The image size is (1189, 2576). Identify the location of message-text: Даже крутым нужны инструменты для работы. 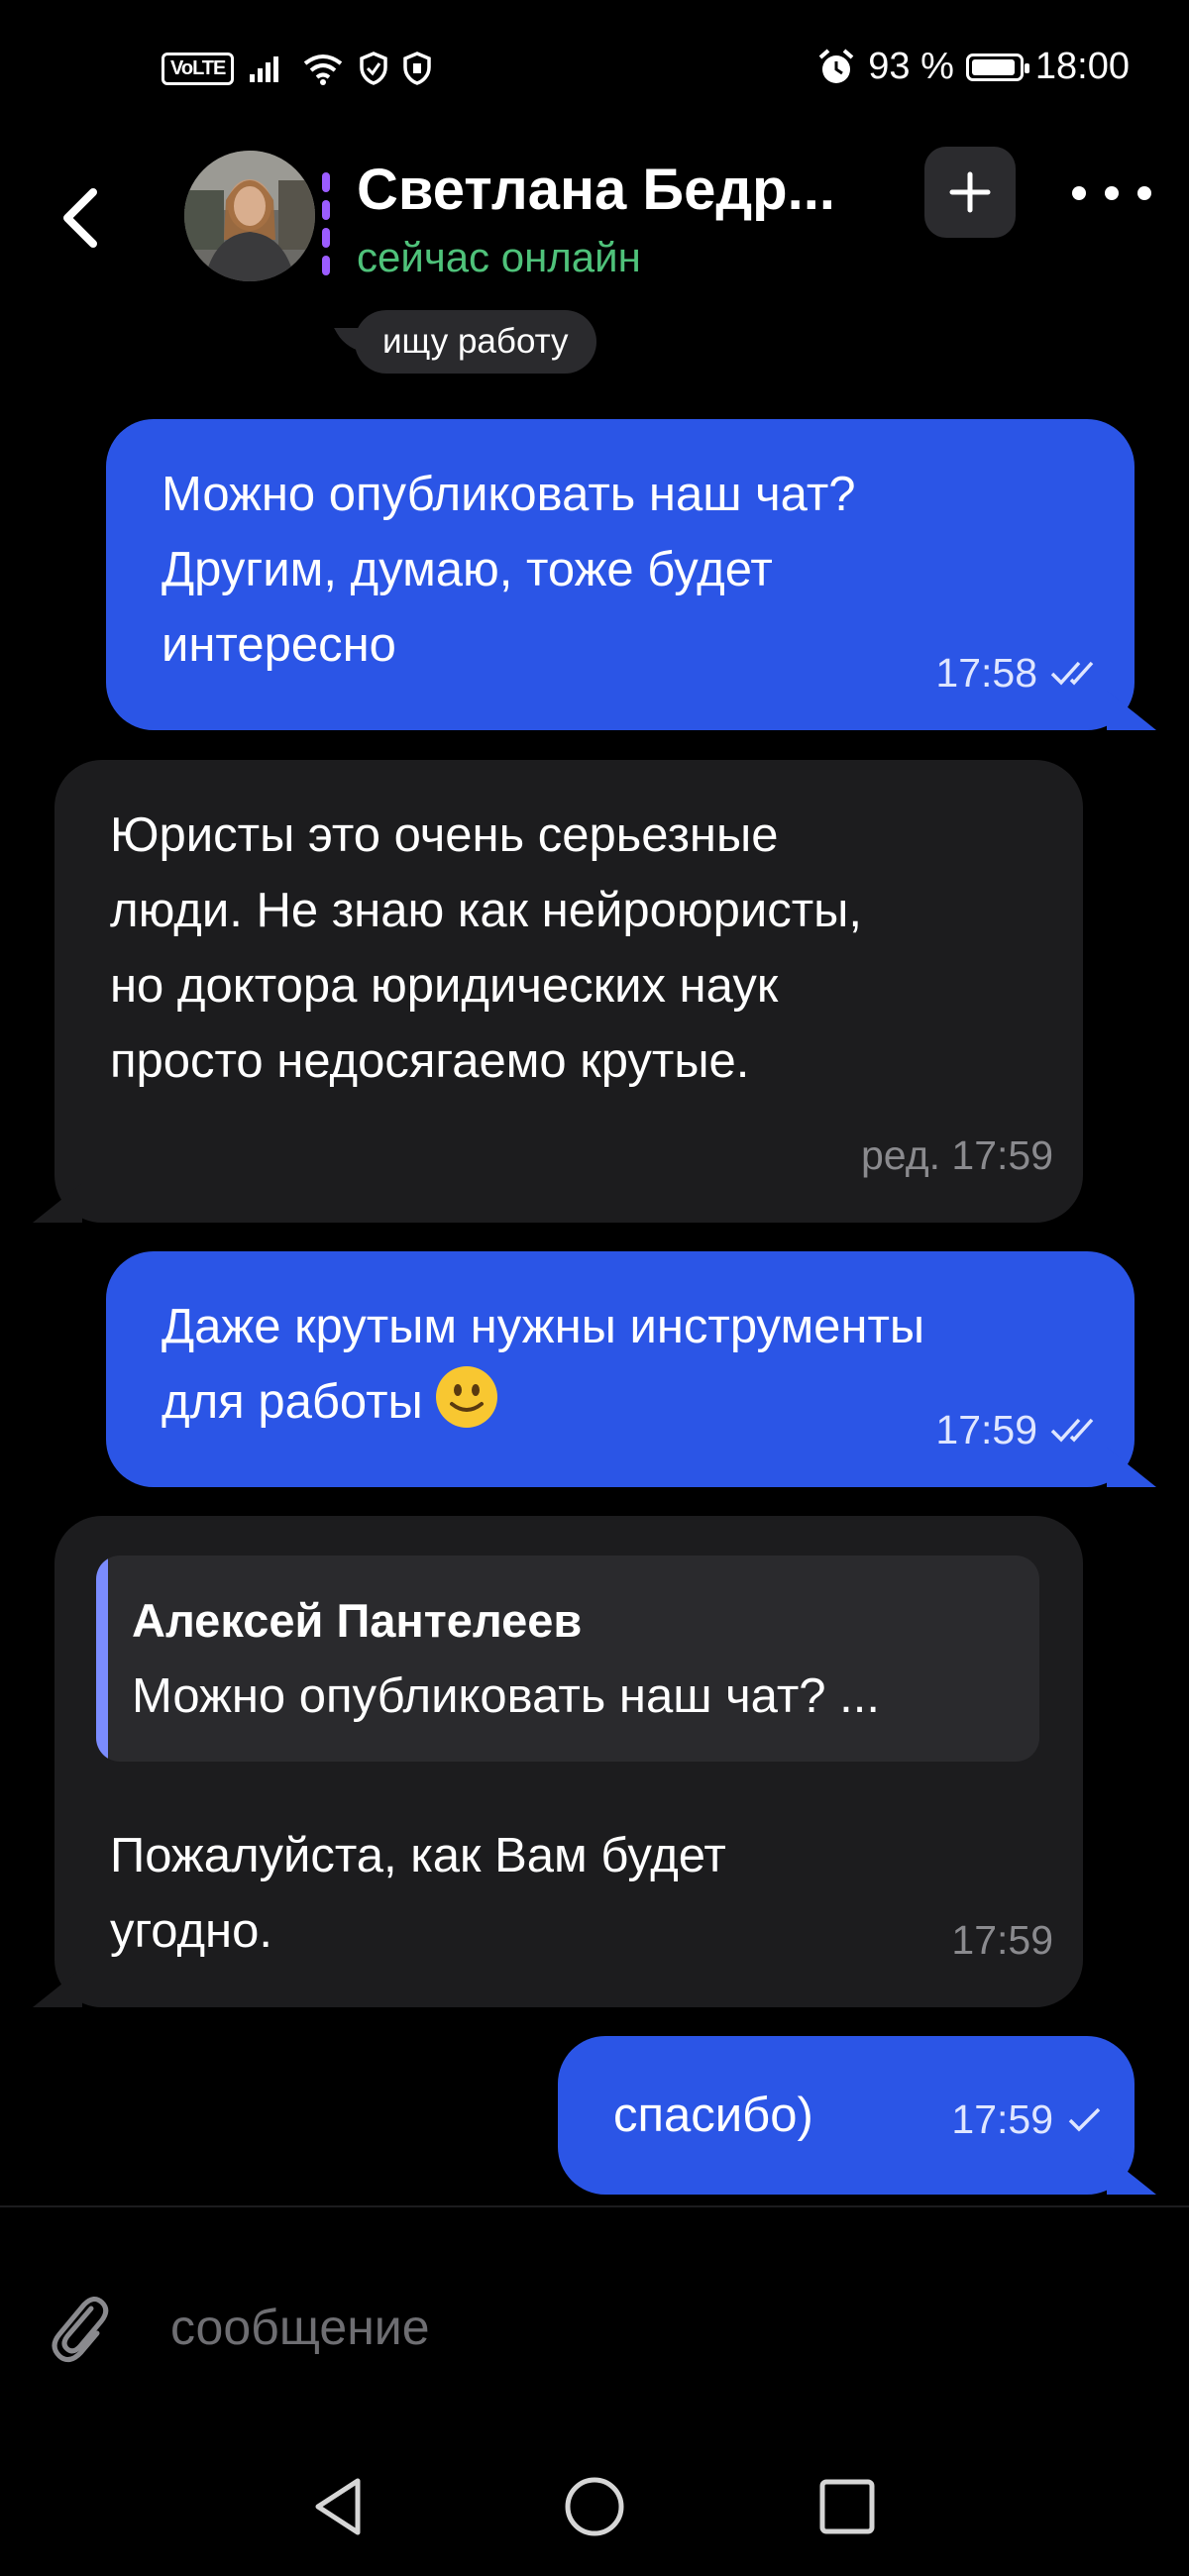
(543, 1364).